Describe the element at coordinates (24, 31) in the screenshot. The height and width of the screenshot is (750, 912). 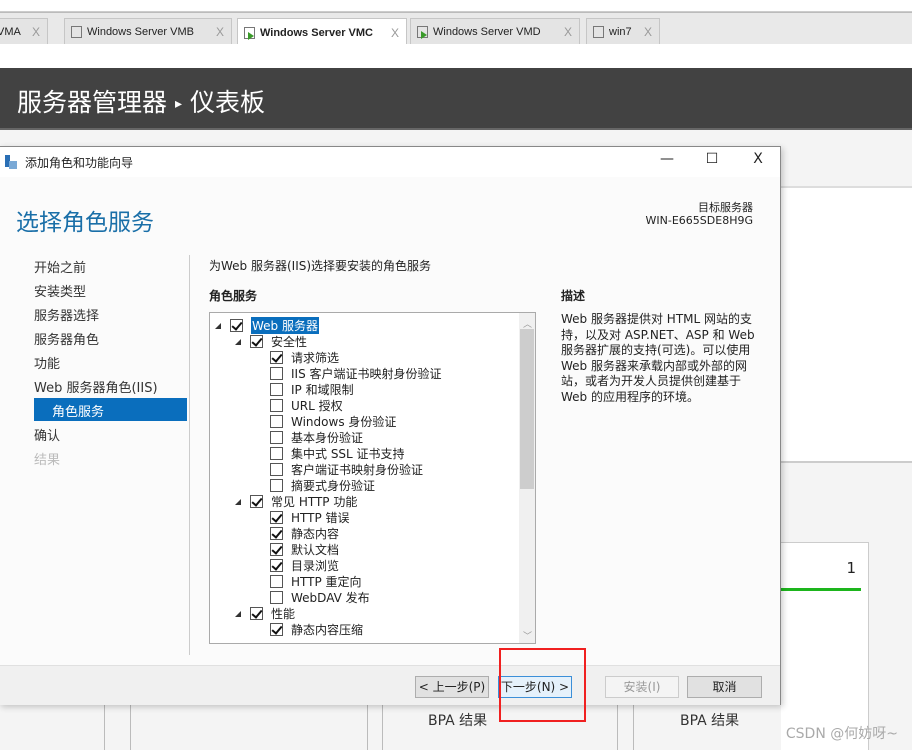
I see `vm-tab: VMA X` at that location.